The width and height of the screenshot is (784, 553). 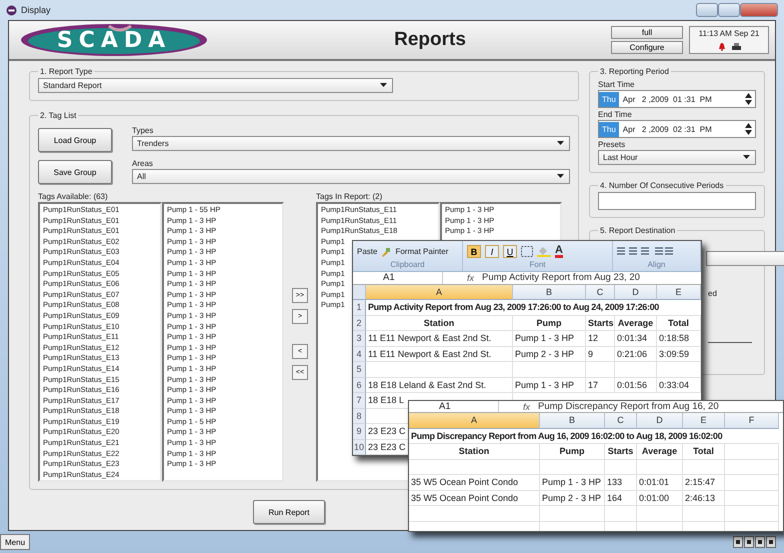 I want to click on function-label: fx, so click(x=470, y=277).